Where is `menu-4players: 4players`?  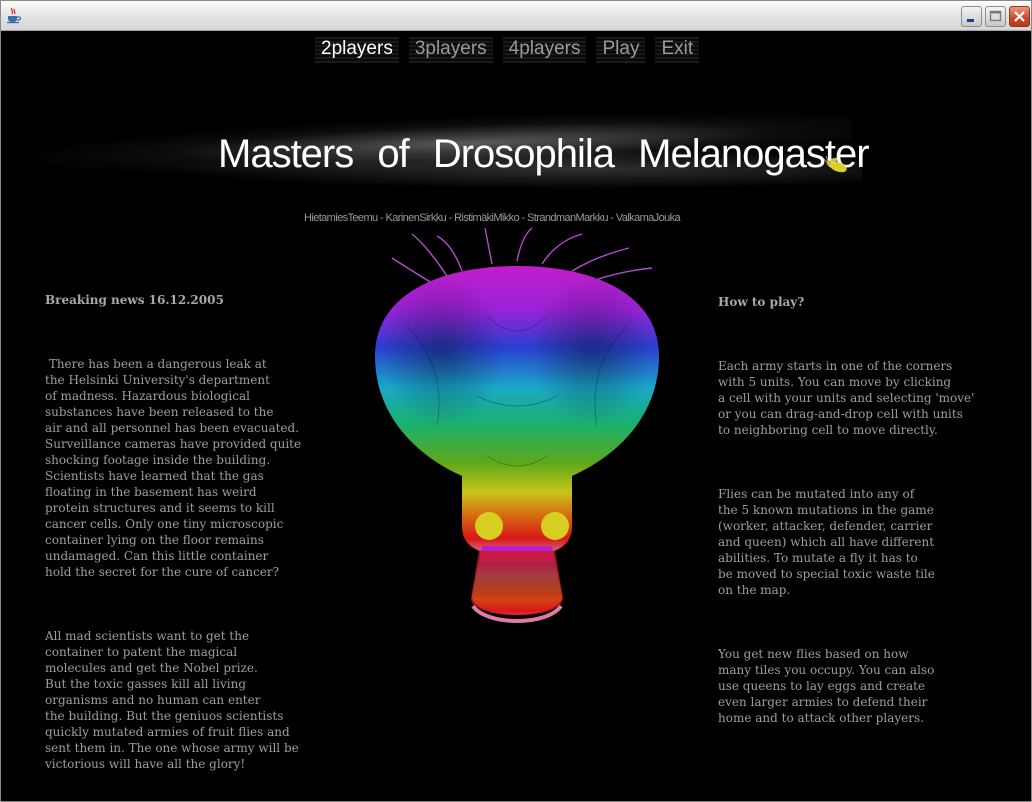 menu-4players: 4players is located at coordinates (544, 50).